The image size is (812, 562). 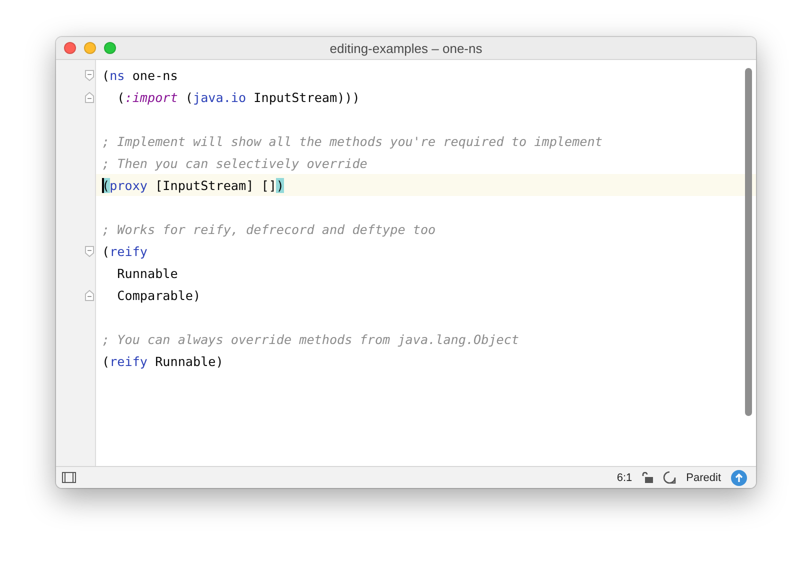 What do you see at coordinates (90, 48) in the screenshot?
I see `minimize-button` at bounding box center [90, 48].